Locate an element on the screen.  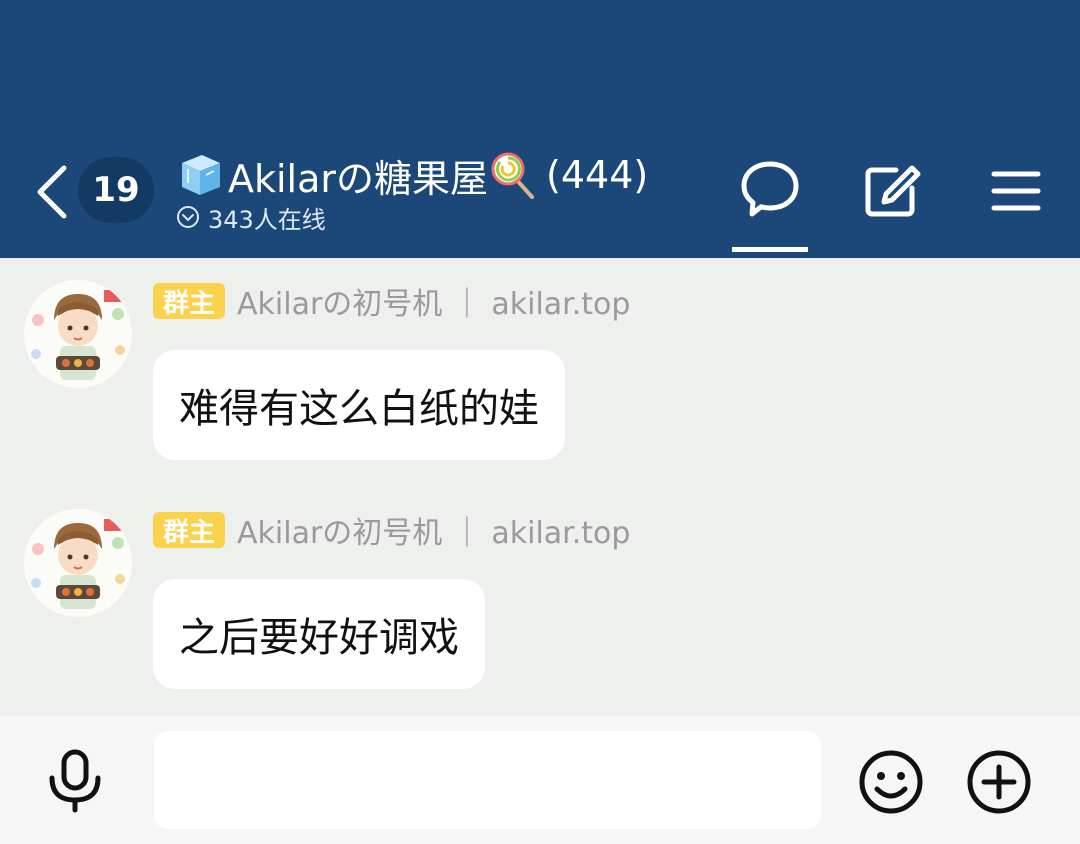
microphone-icon is located at coordinates (75, 781).